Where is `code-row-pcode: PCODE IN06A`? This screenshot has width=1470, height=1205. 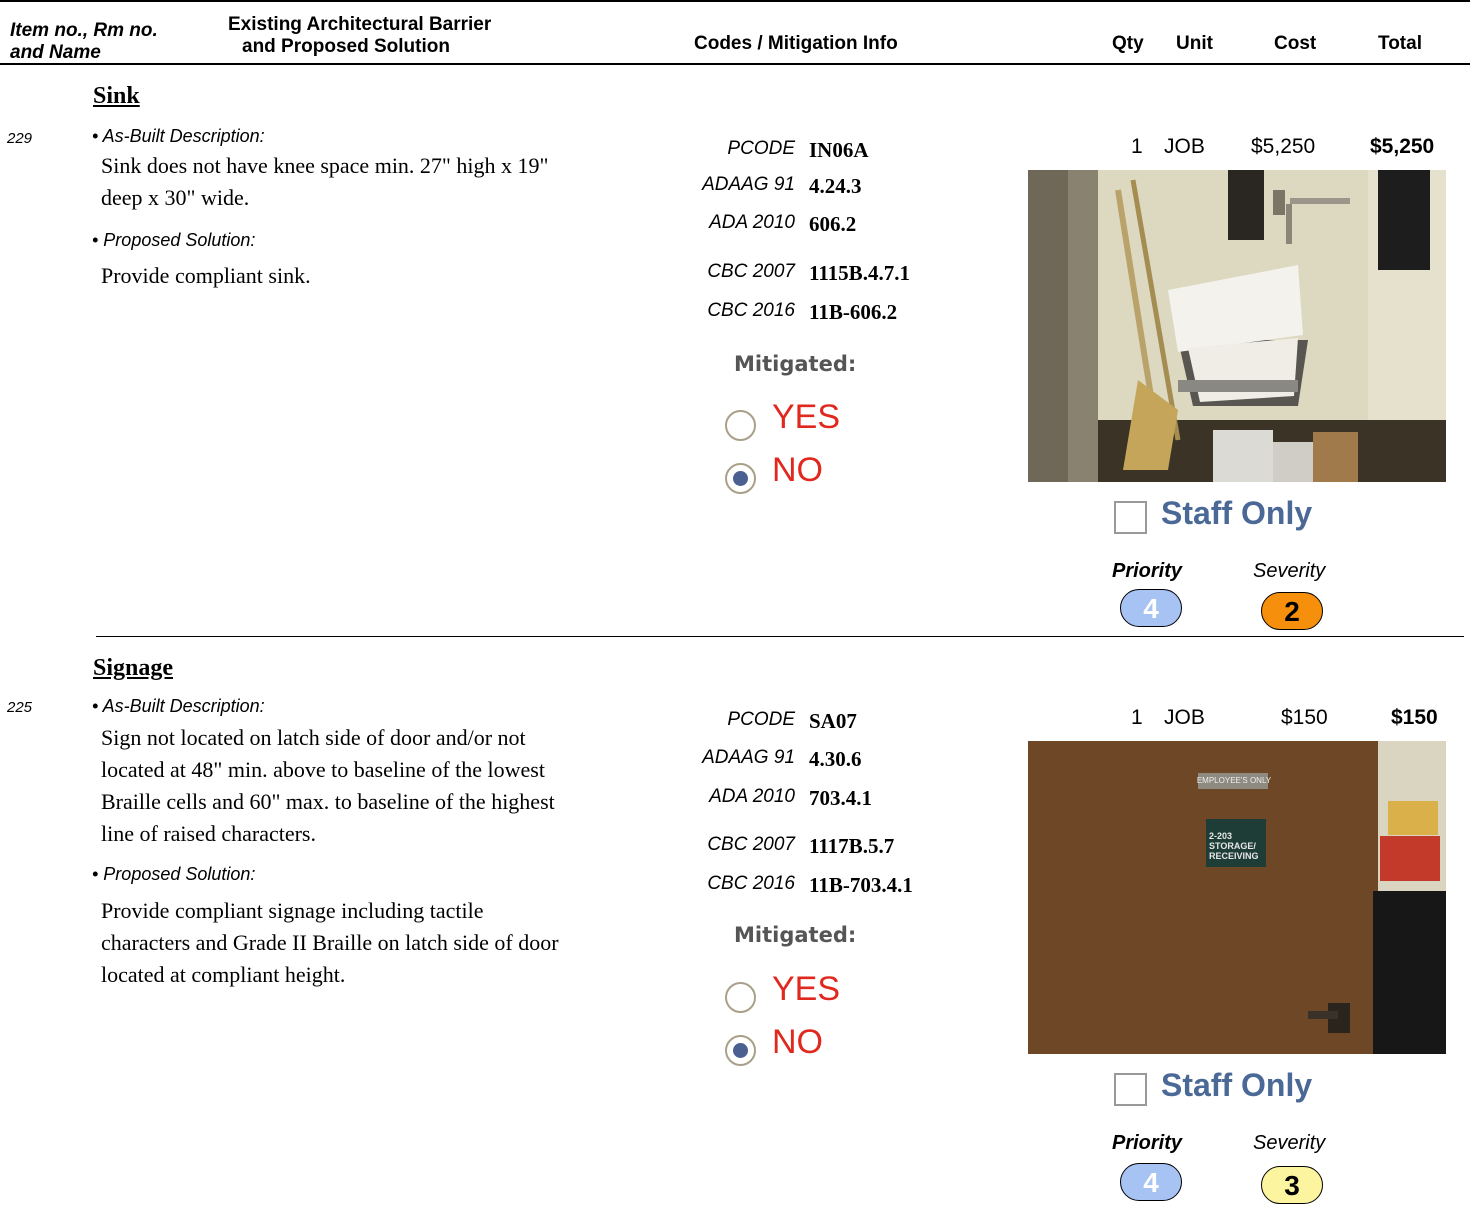
code-row-pcode: PCODE IN06A is located at coordinates (830, 151).